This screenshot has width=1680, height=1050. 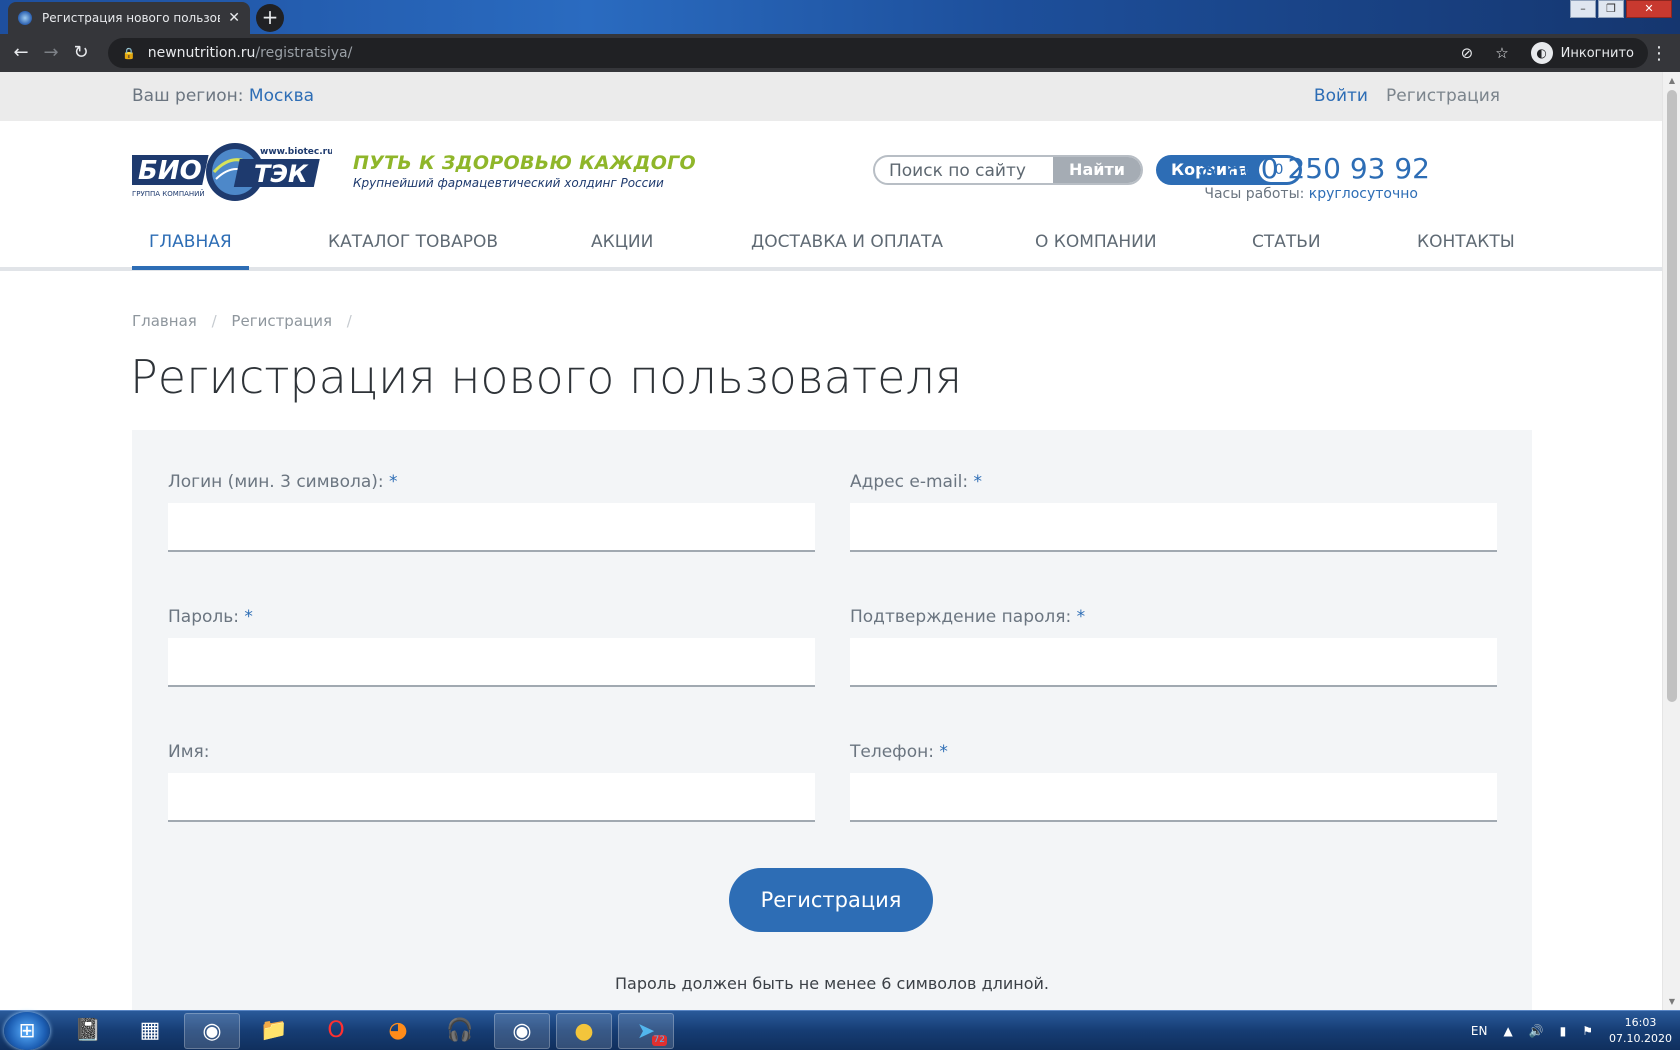 I want to click on hours-value: круглосуточно, so click(x=1363, y=194).